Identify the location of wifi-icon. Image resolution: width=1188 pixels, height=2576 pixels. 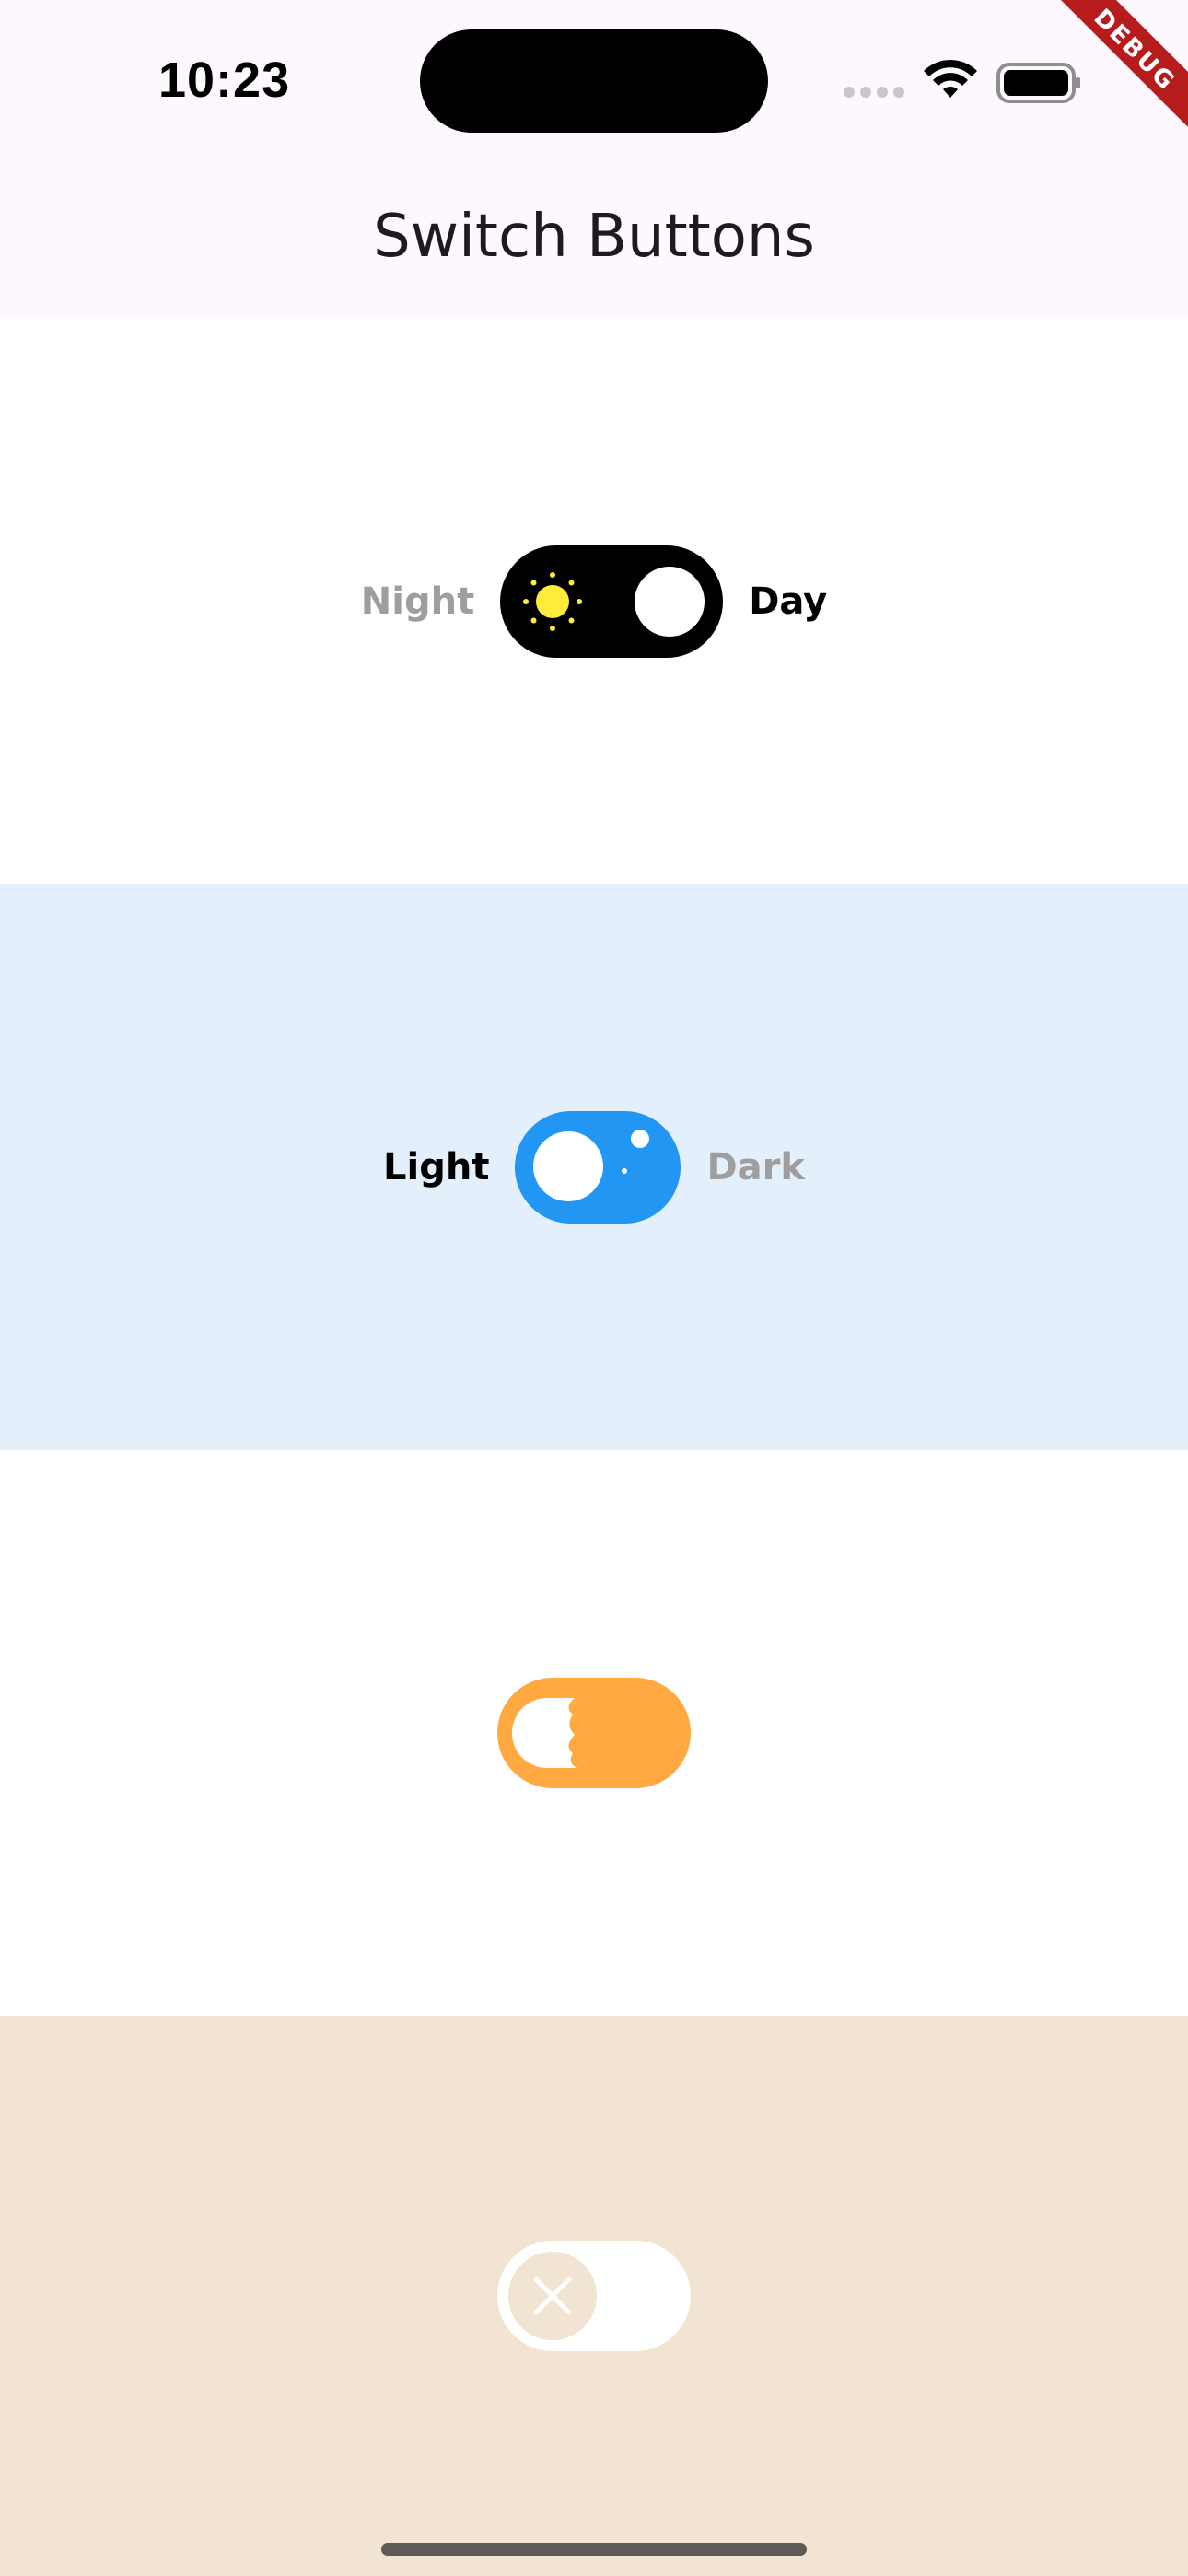
(951, 78).